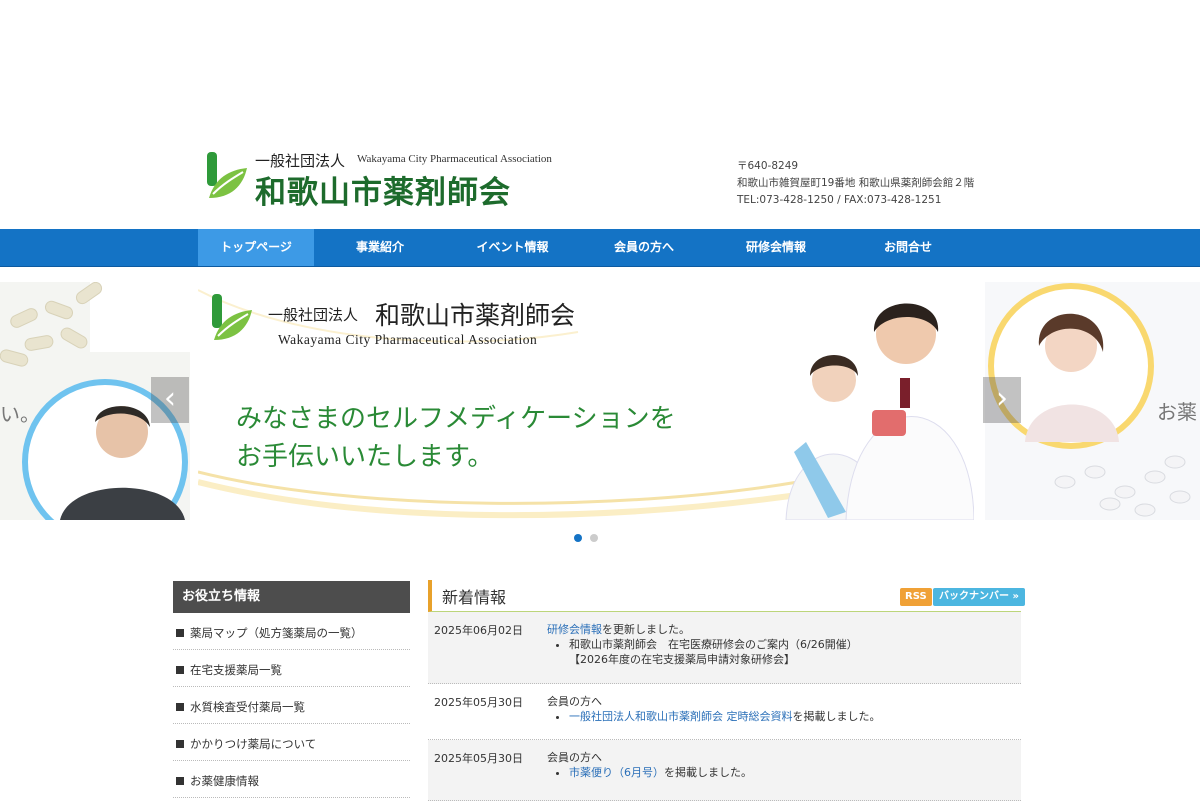 This screenshot has width=1200, height=801. Describe the element at coordinates (1002, 400) in the screenshot. I see `slider-next-button: ›` at that location.